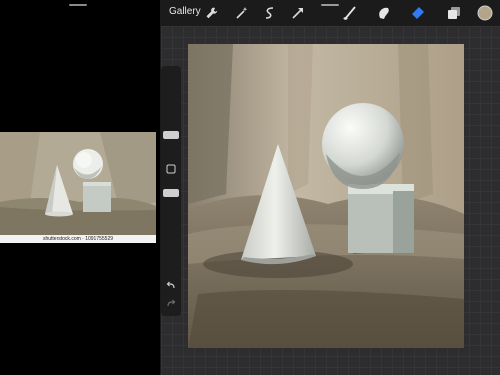 Image resolution: width=500 pixels, height=375 pixels. What do you see at coordinates (171, 169) in the screenshot?
I see `modify-button` at bounding box center [171, 169].